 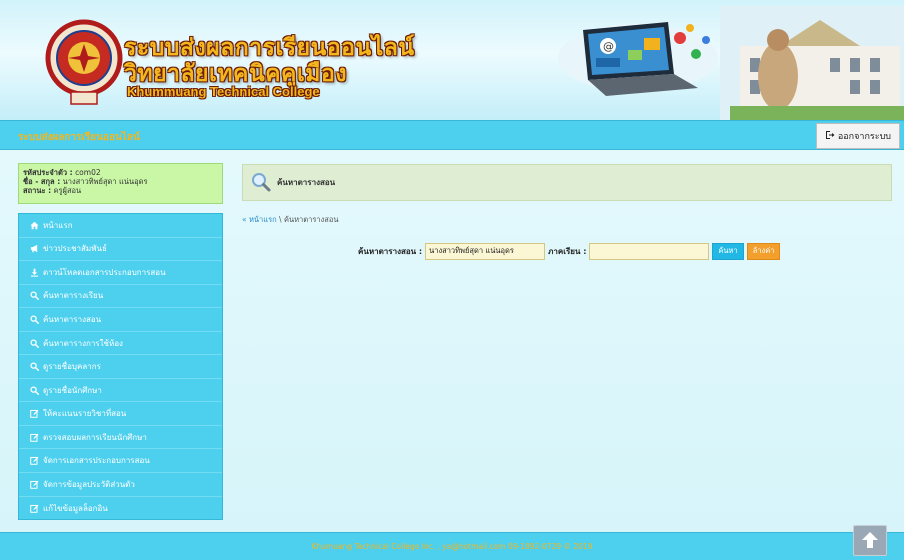 What do you see at coordinates (120, 226) in the screenshot?
I see `sidebar-item-1: หน้าแรก` at bounding box center [120, 226].